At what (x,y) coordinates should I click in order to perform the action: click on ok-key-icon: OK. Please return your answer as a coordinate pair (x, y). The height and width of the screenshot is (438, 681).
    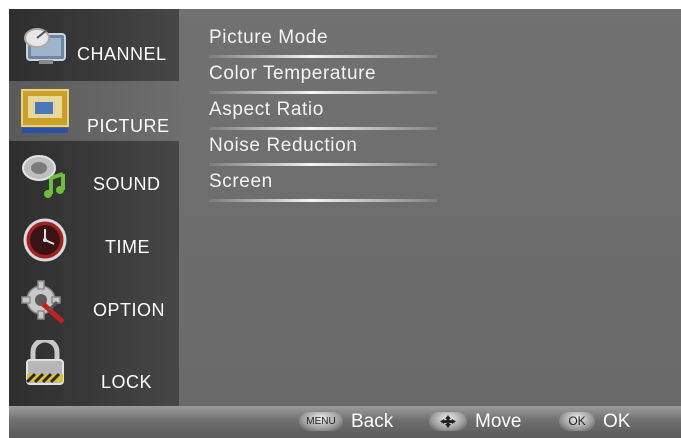
    Looking at the image, I should click on (577, 421).